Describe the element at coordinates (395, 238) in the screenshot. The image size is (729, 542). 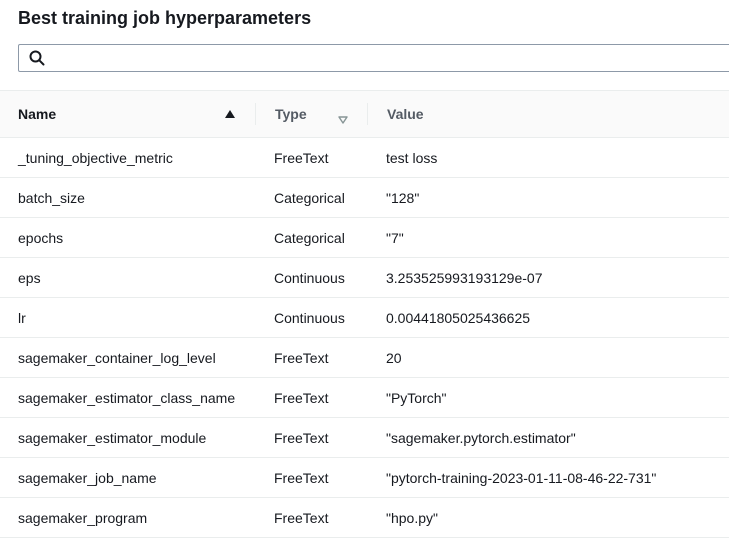
I see `cell-value: "7"` at that location.